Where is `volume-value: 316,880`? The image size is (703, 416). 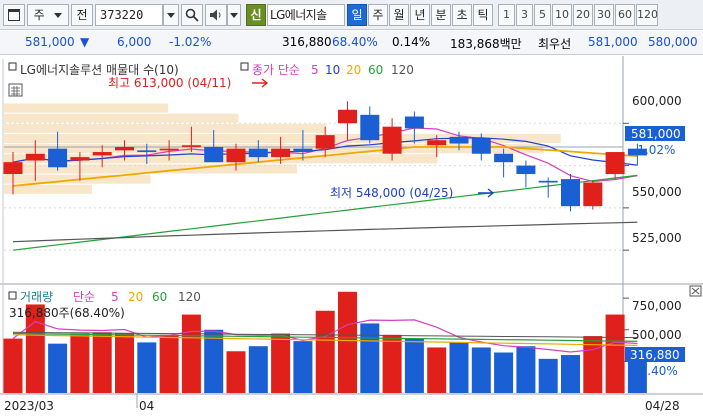
volume-value: 316,880 is located at coordinates (307, 42).